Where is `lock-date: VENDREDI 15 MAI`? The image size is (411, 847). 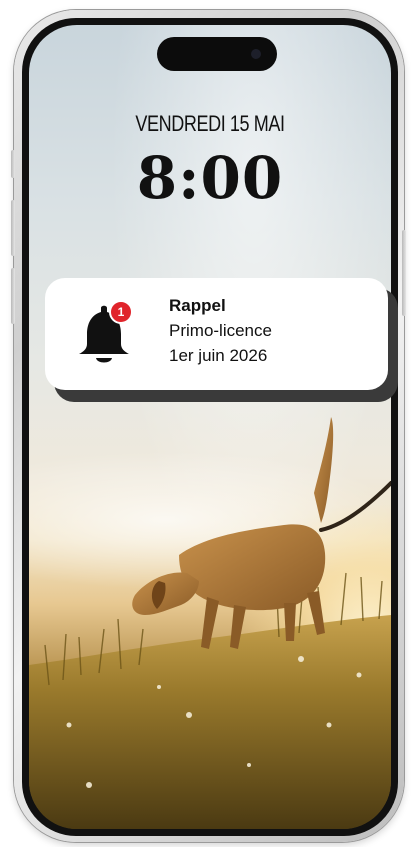
lock-date: VENDREDI 15 MAI is located at coordinates (210, 123).